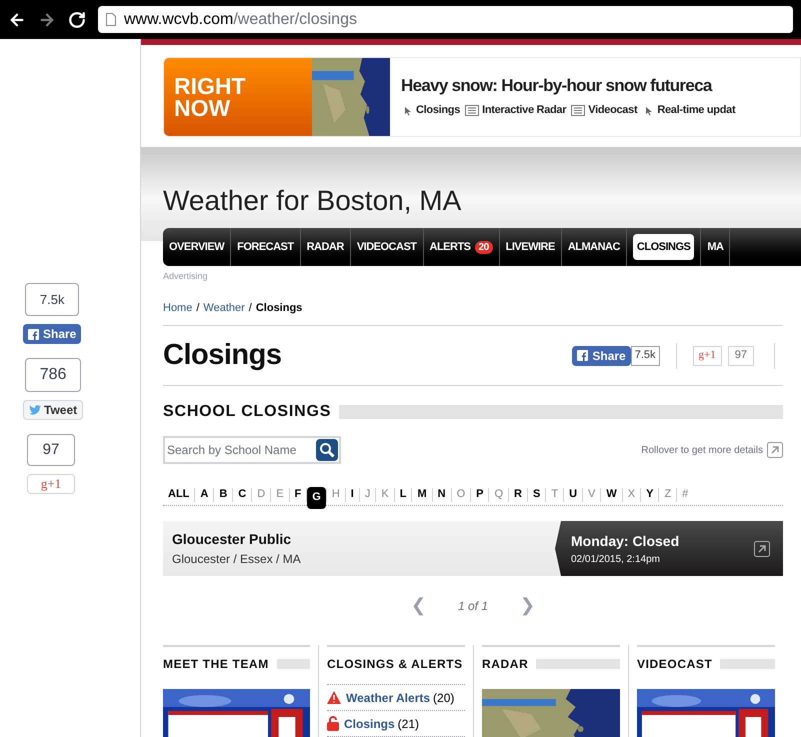 The height and width of the screenshot is (737, 801). I want to click on link-count: (20), so click(443, 698).